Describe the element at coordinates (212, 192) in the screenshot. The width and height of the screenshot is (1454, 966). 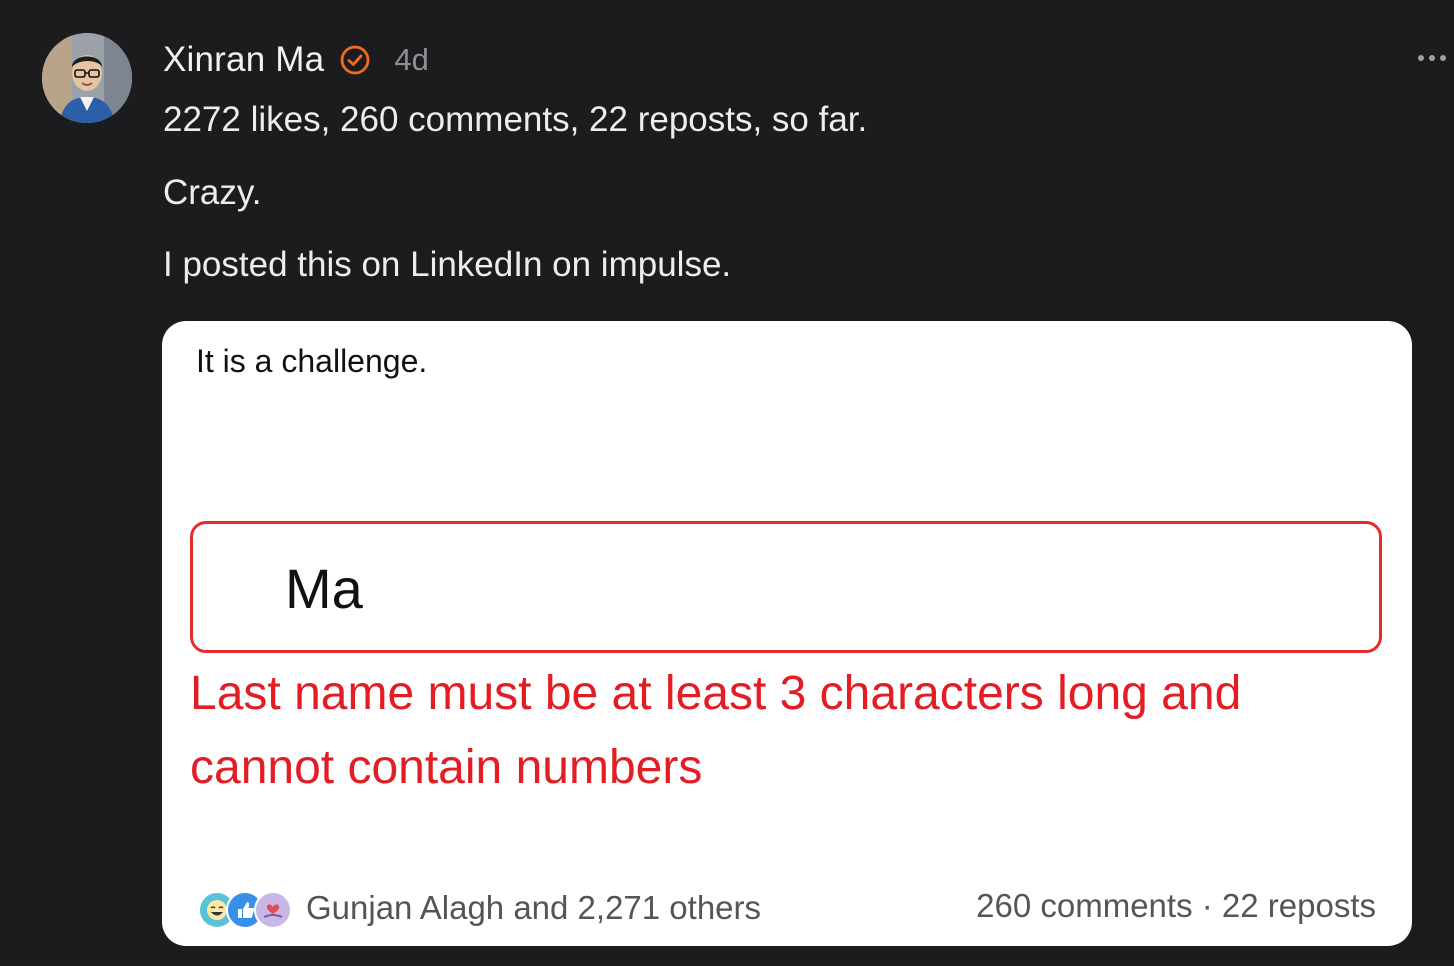
I see `post-text-line: Crazy.` at that location.